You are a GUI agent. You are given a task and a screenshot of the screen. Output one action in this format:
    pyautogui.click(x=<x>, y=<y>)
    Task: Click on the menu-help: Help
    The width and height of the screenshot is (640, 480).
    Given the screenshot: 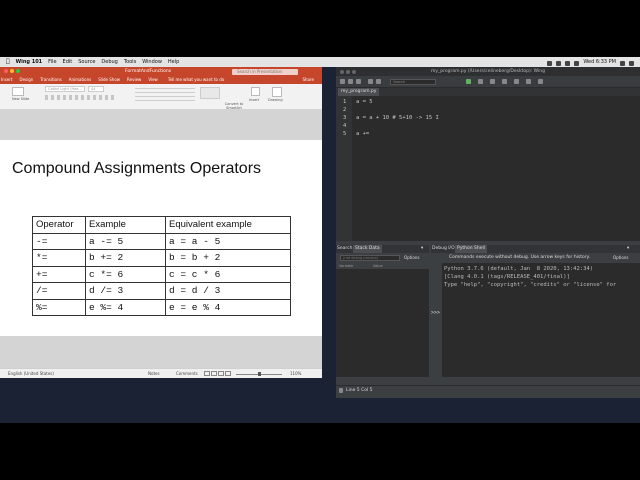 What is the action you would take?
    pyautogui.click(x=173, y=62)
    